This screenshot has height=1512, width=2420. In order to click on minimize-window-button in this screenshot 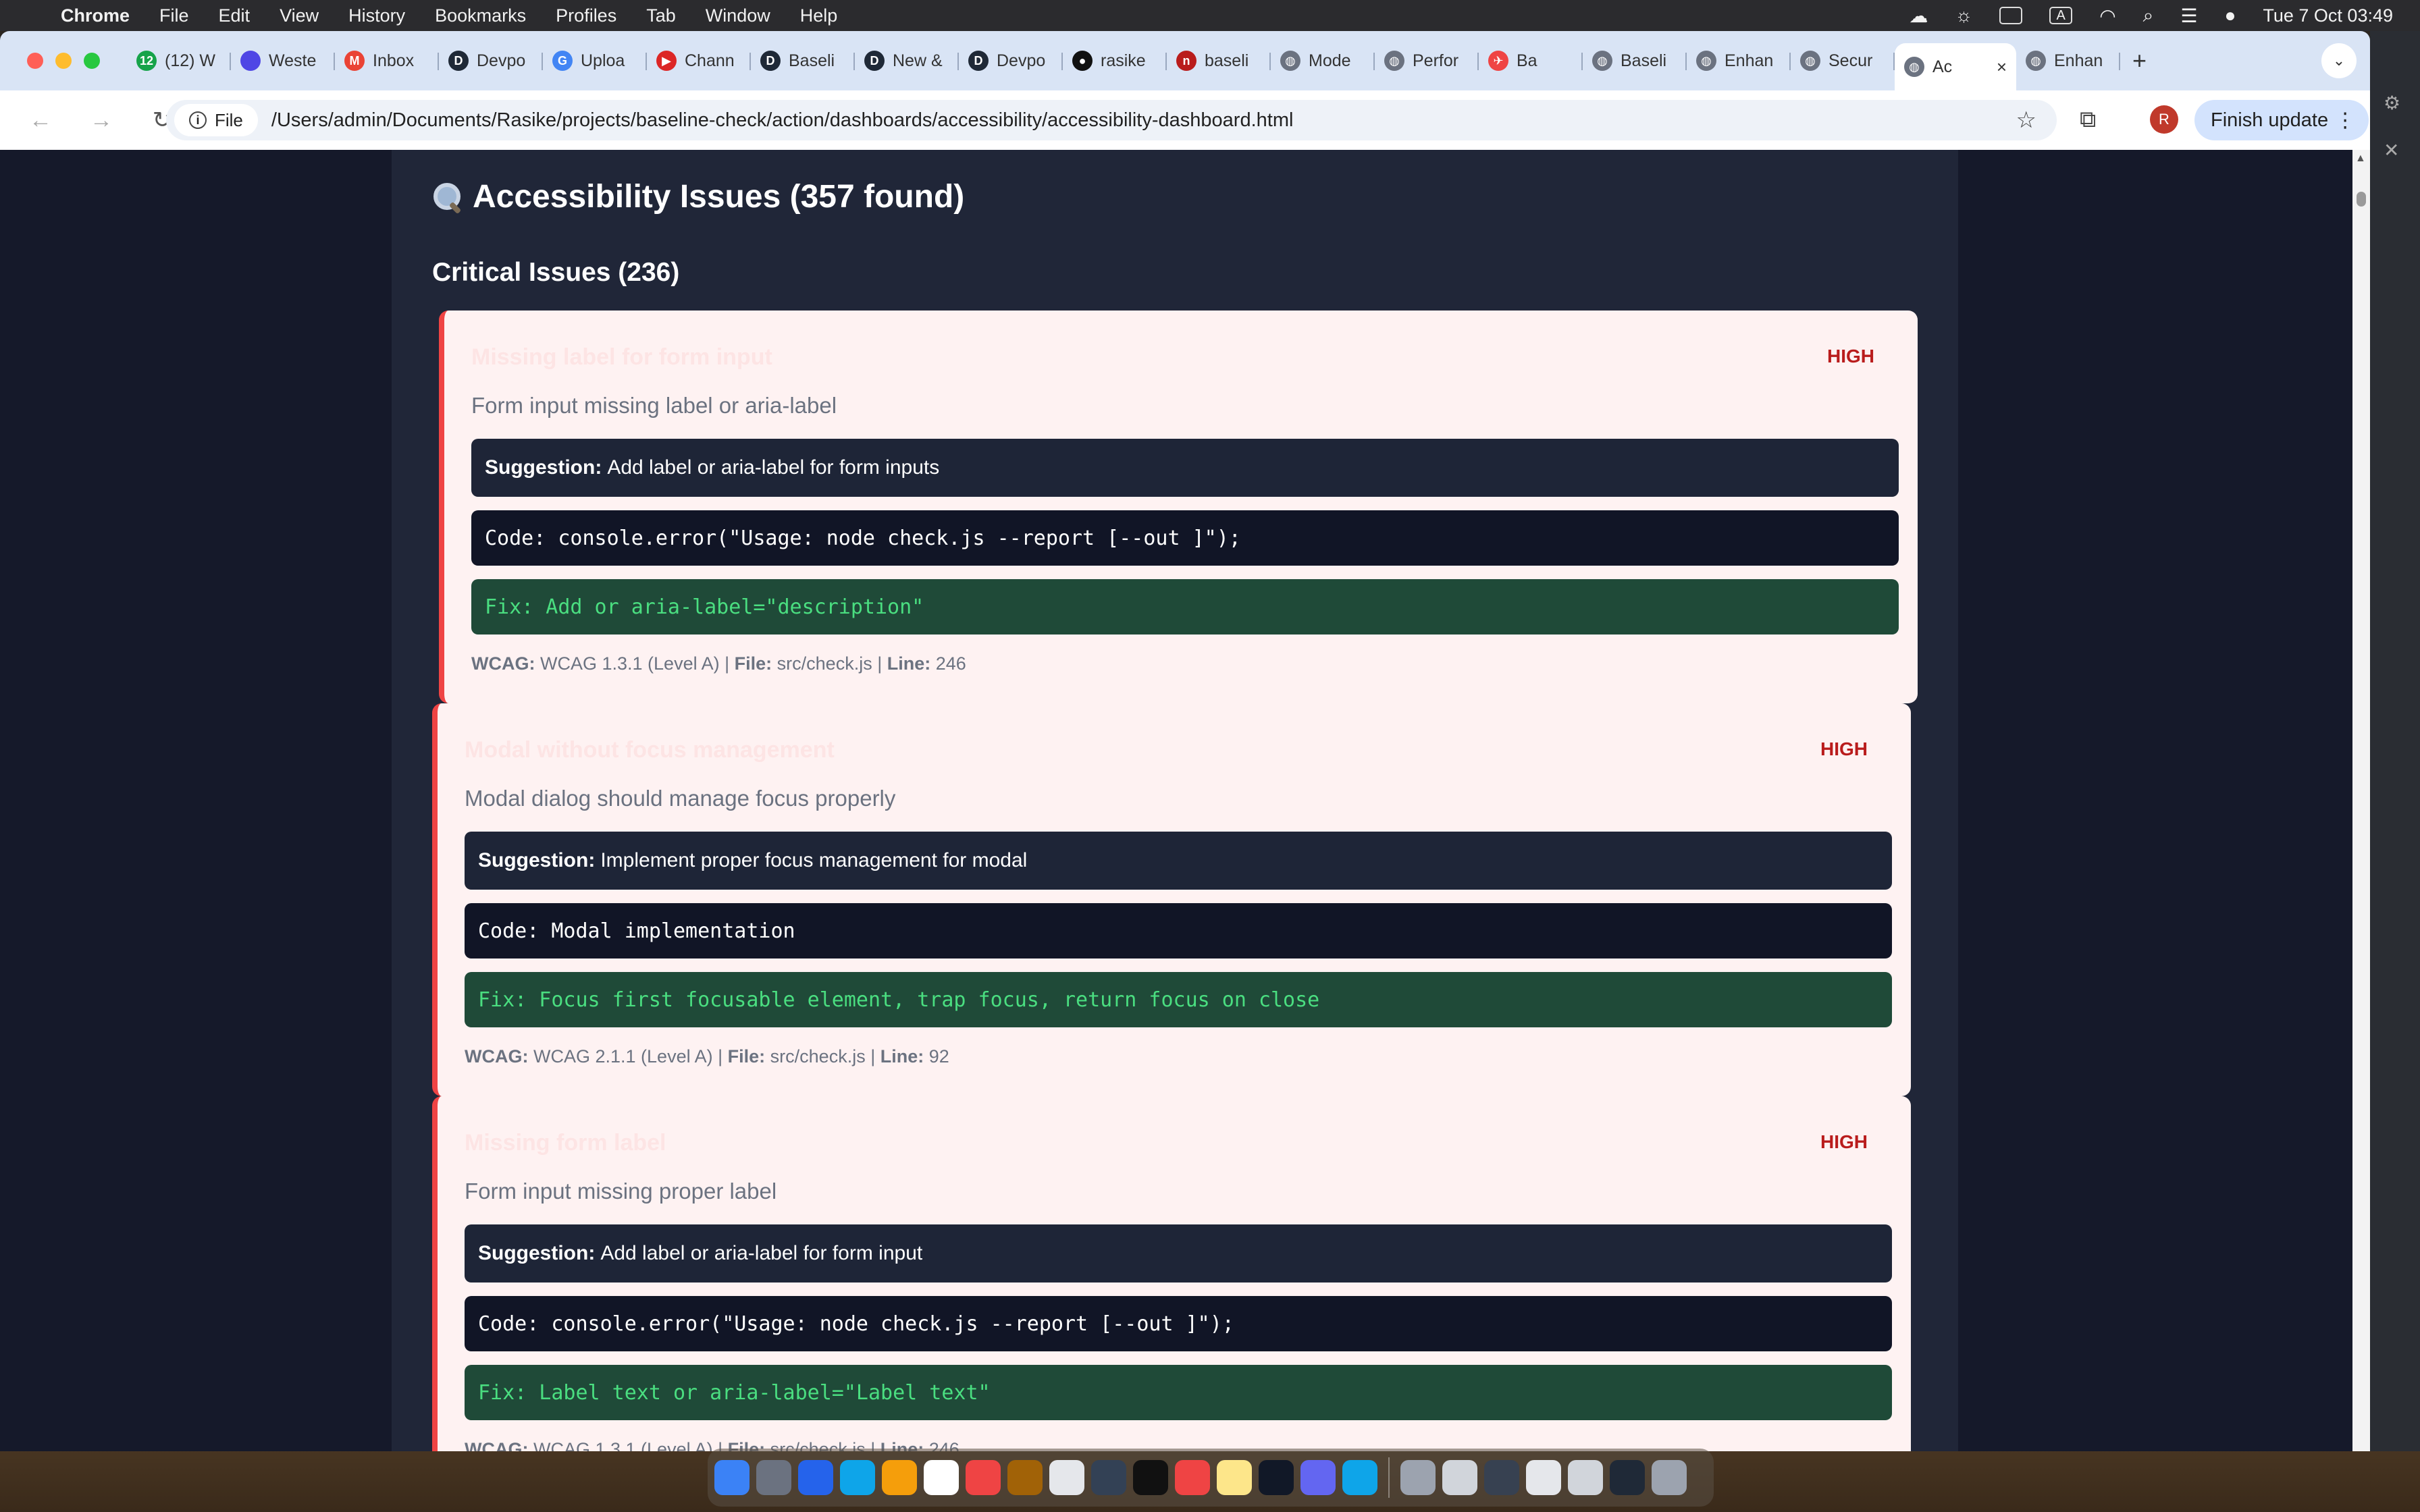, I will do `click(63, 61)`.